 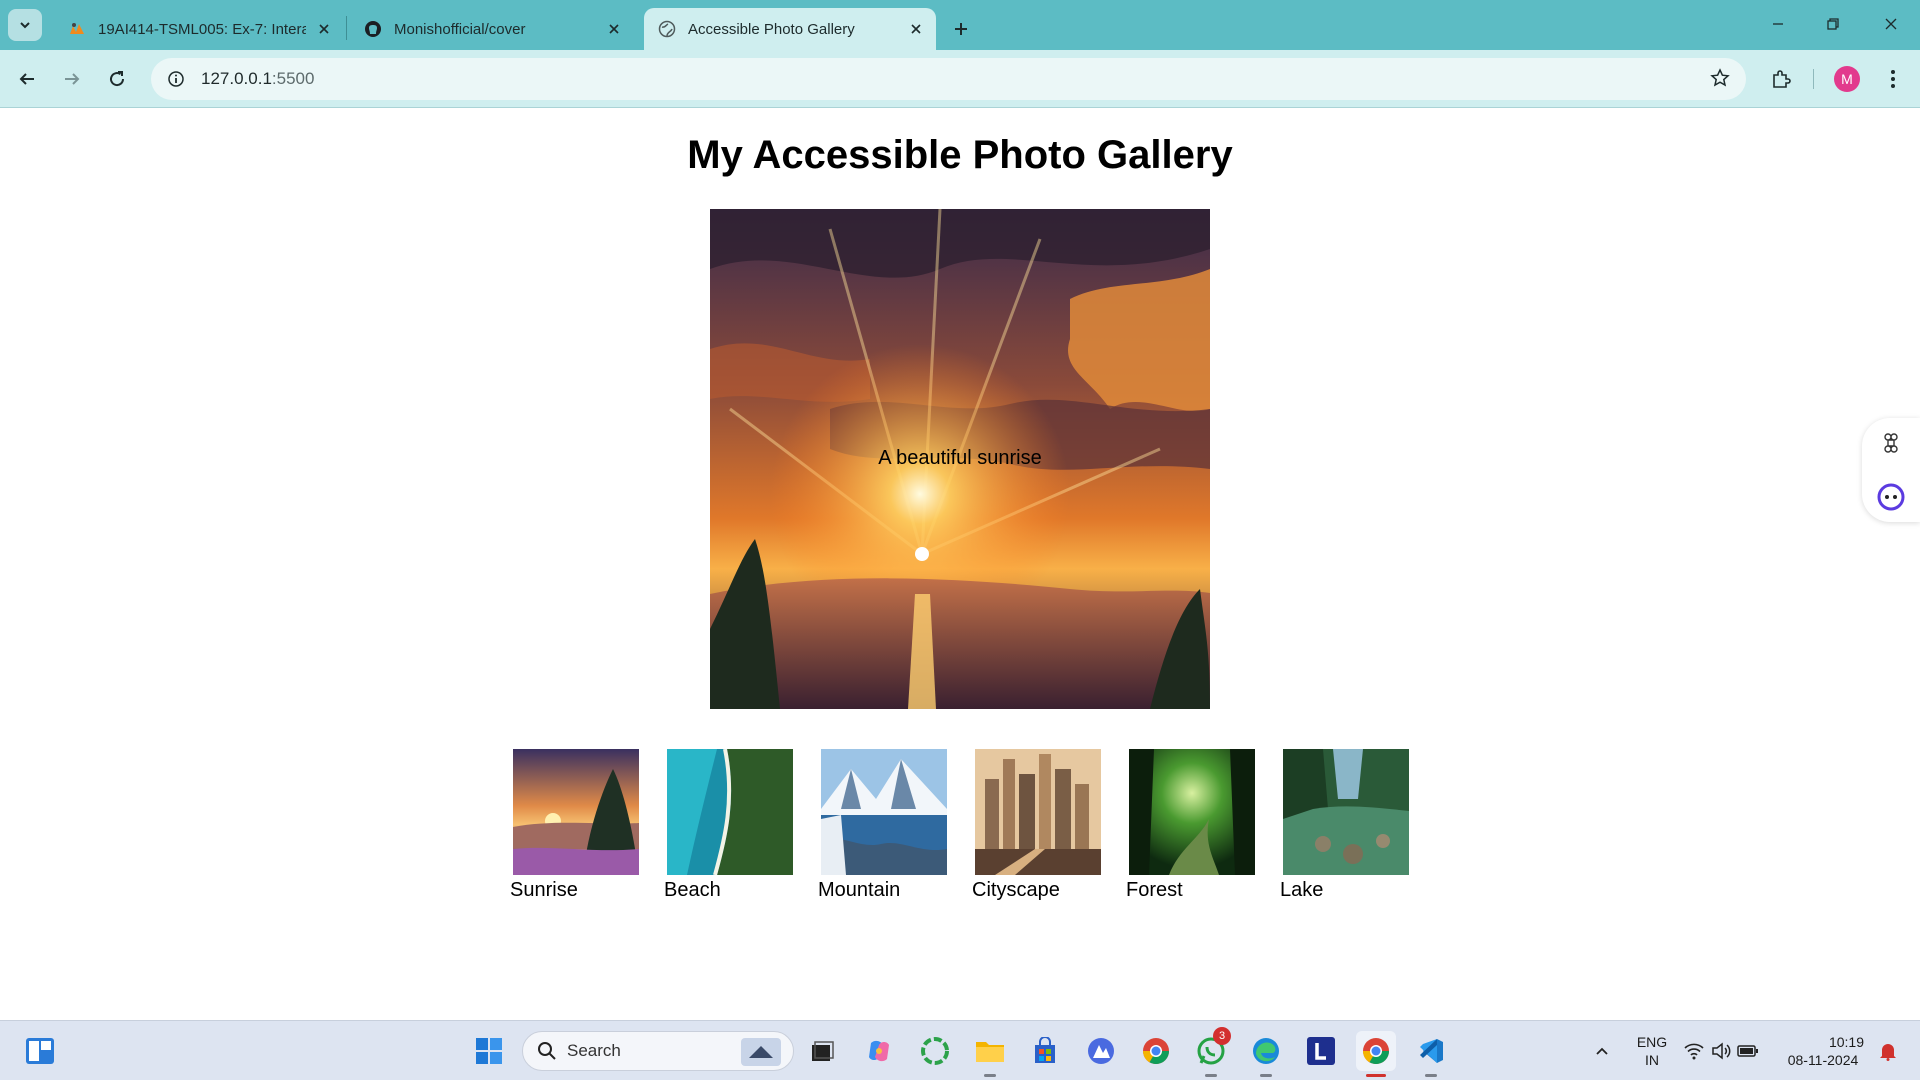 I want to click on puzzle-icon, so click(x=1782, y=79).